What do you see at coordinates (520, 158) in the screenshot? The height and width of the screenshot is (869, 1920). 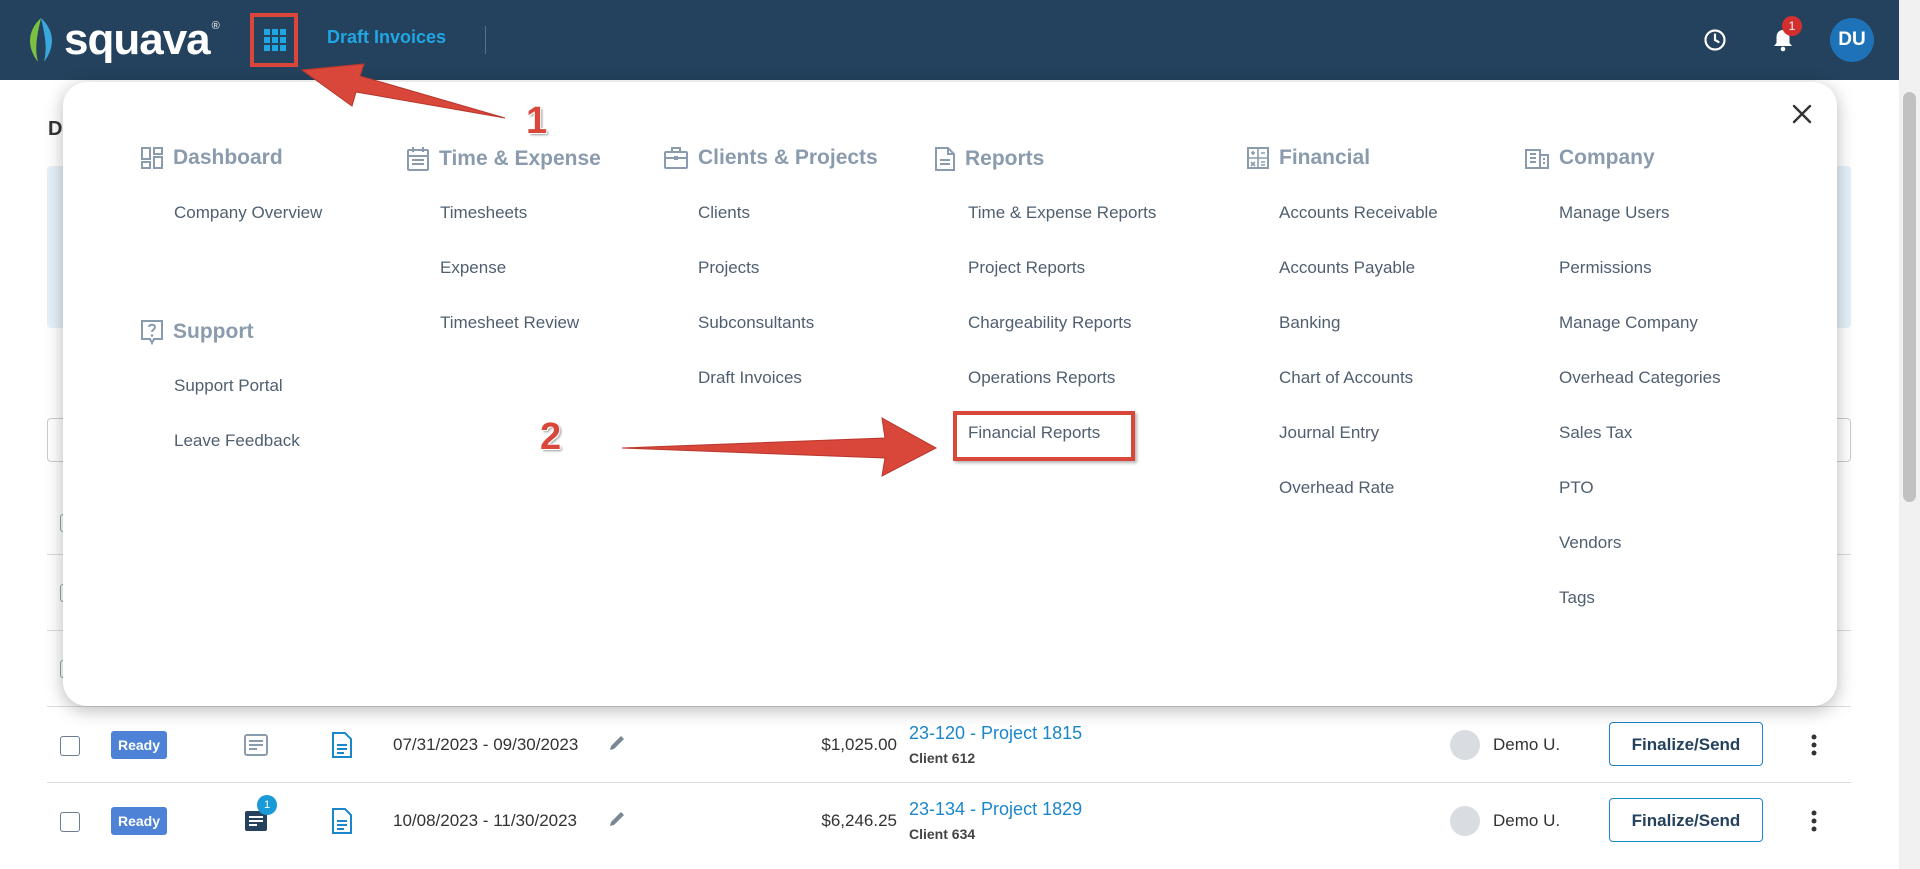 I see `menu-heading-label: Time & Expense` at bounding box center [520, 158].